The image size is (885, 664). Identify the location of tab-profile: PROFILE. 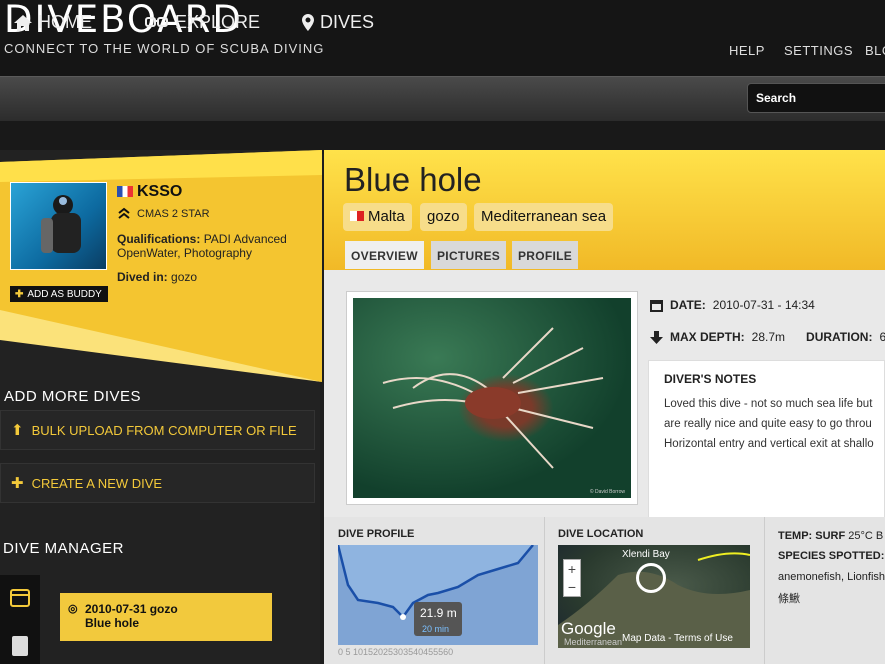
(545, 255).